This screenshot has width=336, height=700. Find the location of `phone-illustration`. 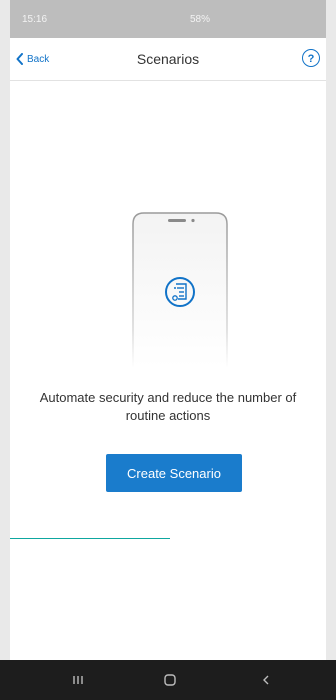

phone-illustration is located at coordinates (180, 290).